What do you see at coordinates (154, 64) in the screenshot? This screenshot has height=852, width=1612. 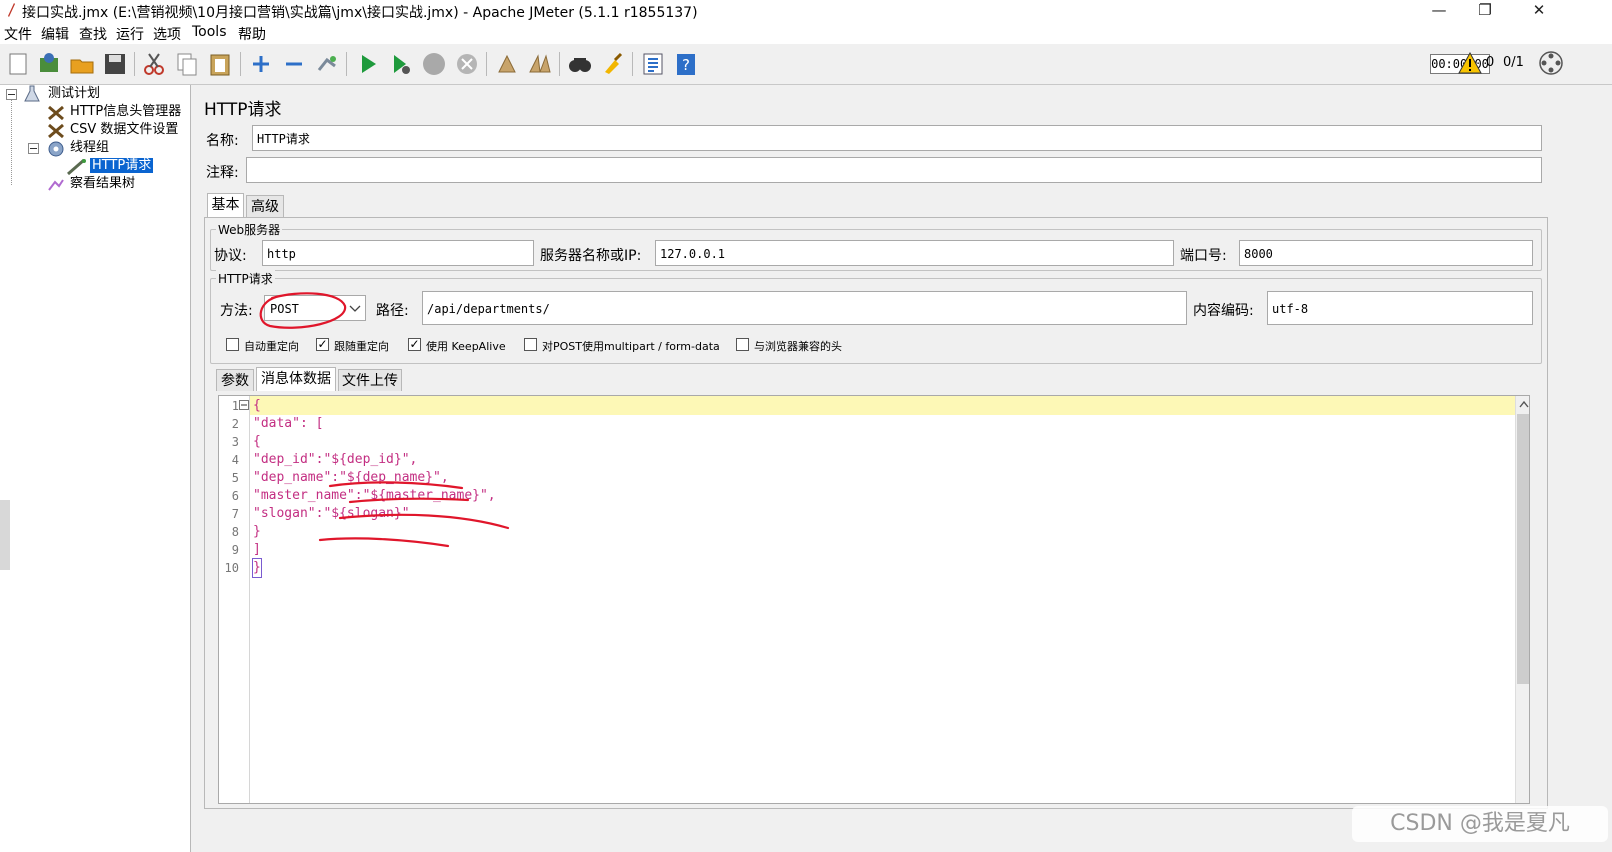 I see `cut-icon` at bounding box center [154, 64].